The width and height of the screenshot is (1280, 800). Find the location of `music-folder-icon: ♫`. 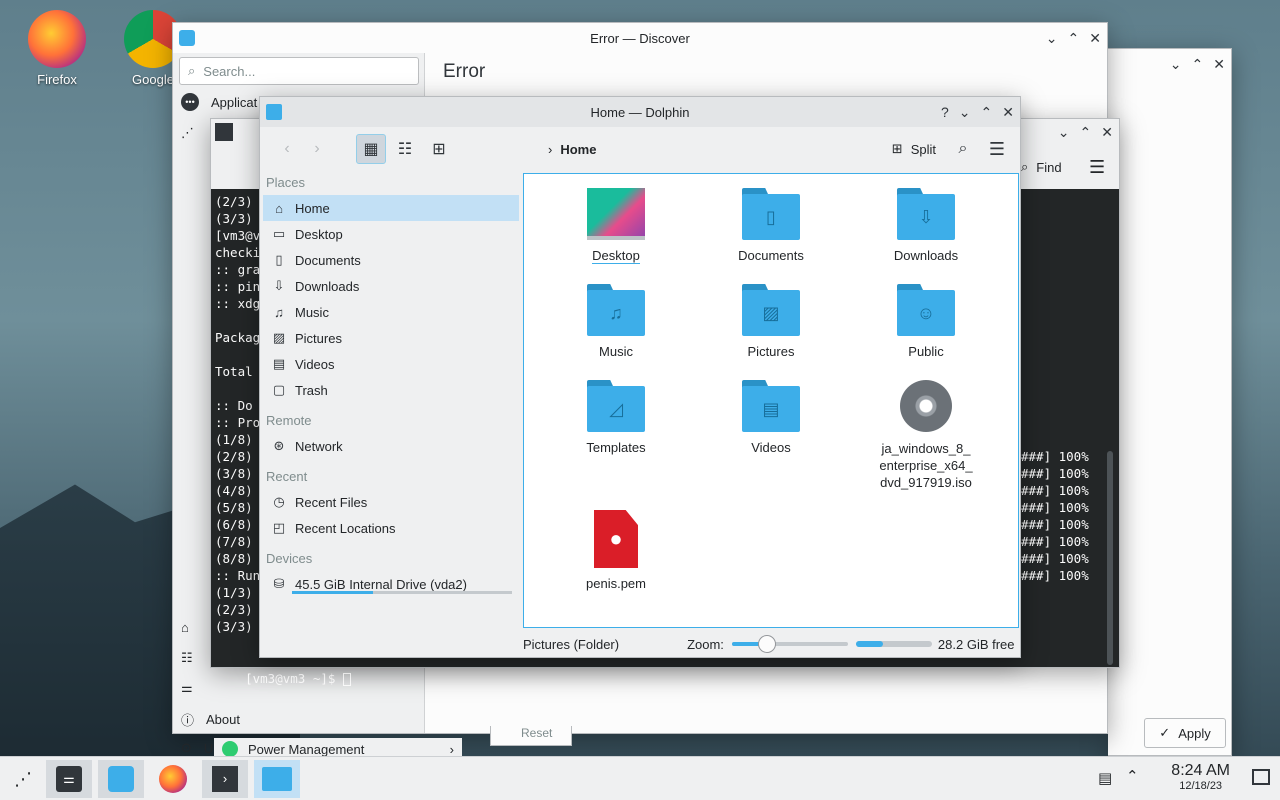

music-folder-icon: ♫ is located at coordinates (616, 310).